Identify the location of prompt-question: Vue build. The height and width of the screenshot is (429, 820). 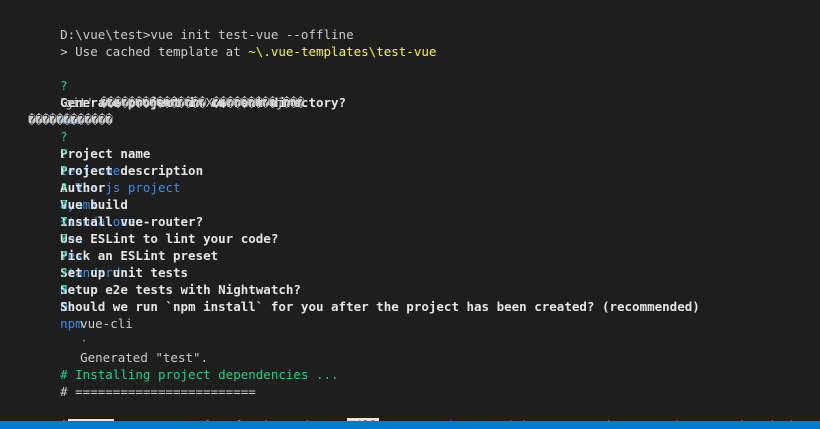
(94, 204).